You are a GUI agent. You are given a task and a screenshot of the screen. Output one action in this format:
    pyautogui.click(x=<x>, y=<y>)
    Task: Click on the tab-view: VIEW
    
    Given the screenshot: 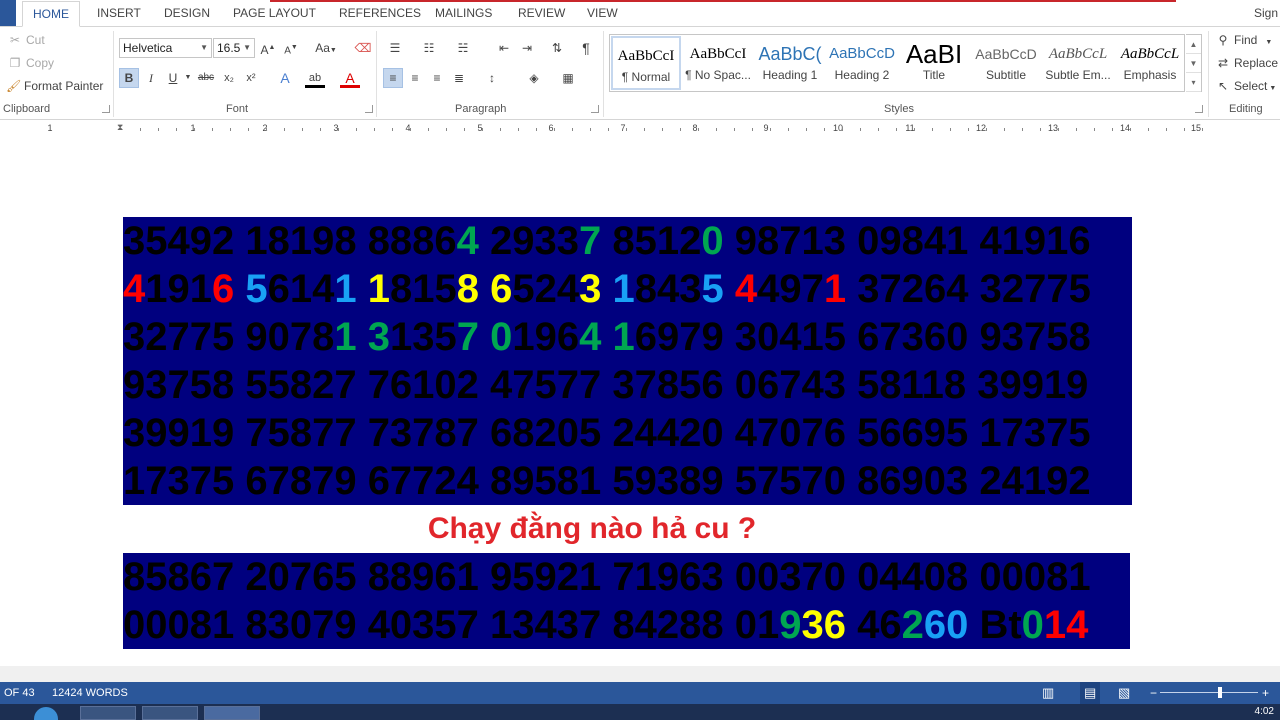 What is the action you would take?
    pyautogui.click(x=602, y=13)
    